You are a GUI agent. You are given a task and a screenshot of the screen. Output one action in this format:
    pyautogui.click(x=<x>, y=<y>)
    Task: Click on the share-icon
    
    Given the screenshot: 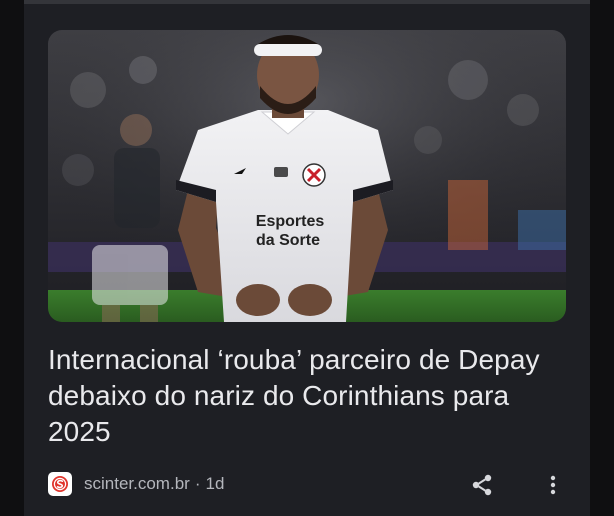 What is the action you would take?
    pyautogui.click(x=482, y=485)
    